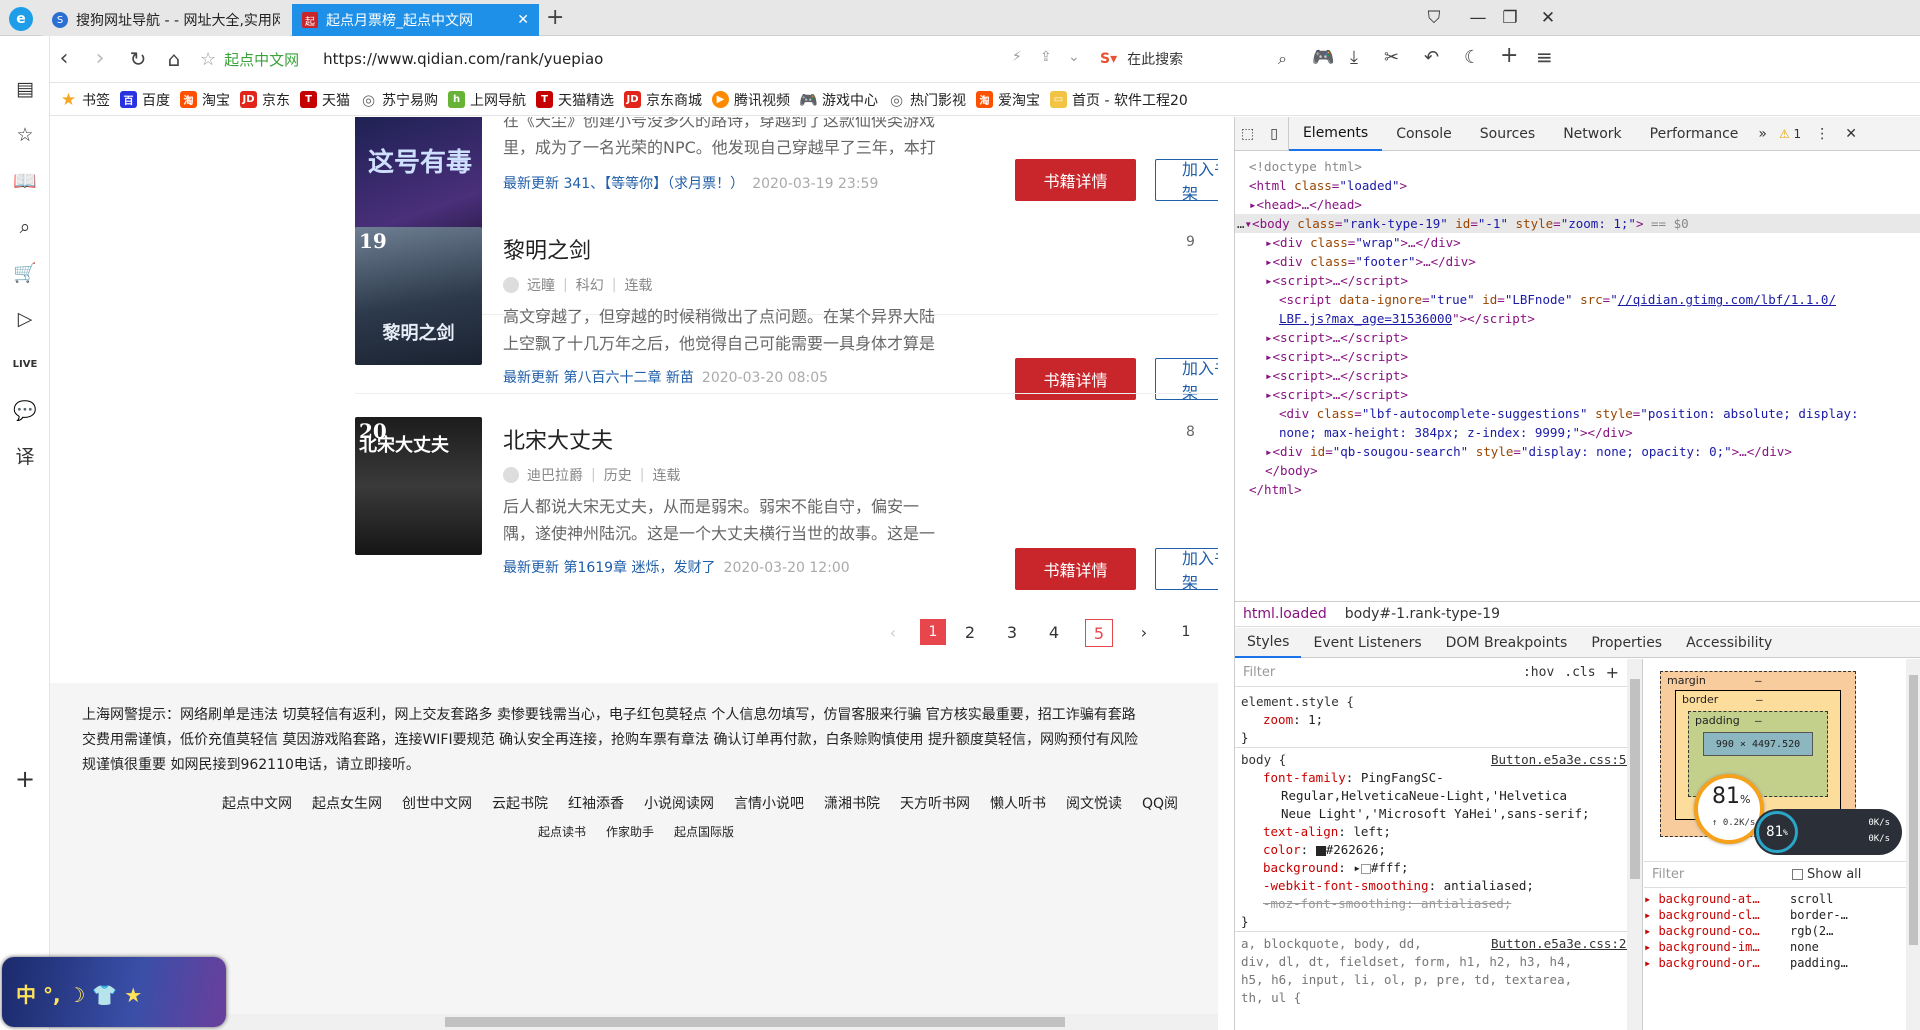  Describe the element at coordinates (1729, 643) in the screenshot. I see `tab-accessibility: Accessibility` at that location.